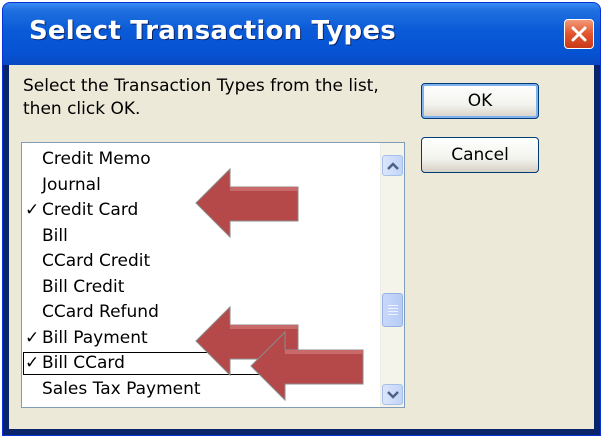  I want to click on list-item: ✓ Credit Card, so click(192, 211).